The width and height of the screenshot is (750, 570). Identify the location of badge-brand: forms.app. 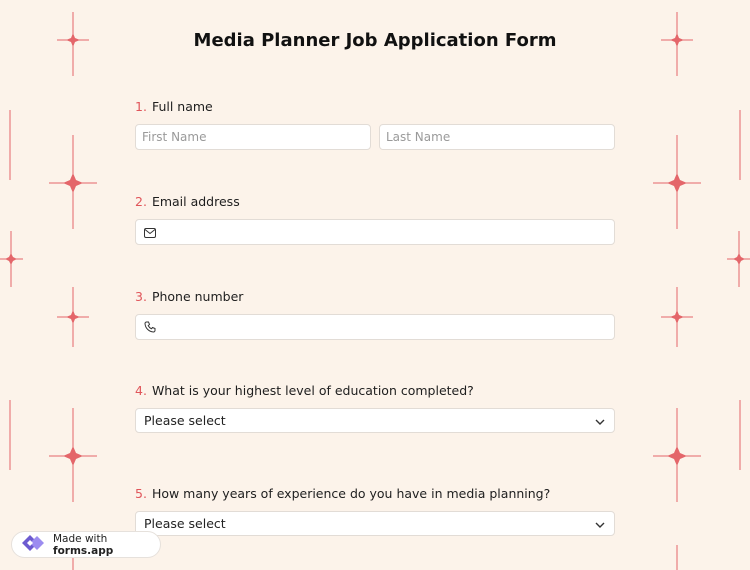
(83, 550).